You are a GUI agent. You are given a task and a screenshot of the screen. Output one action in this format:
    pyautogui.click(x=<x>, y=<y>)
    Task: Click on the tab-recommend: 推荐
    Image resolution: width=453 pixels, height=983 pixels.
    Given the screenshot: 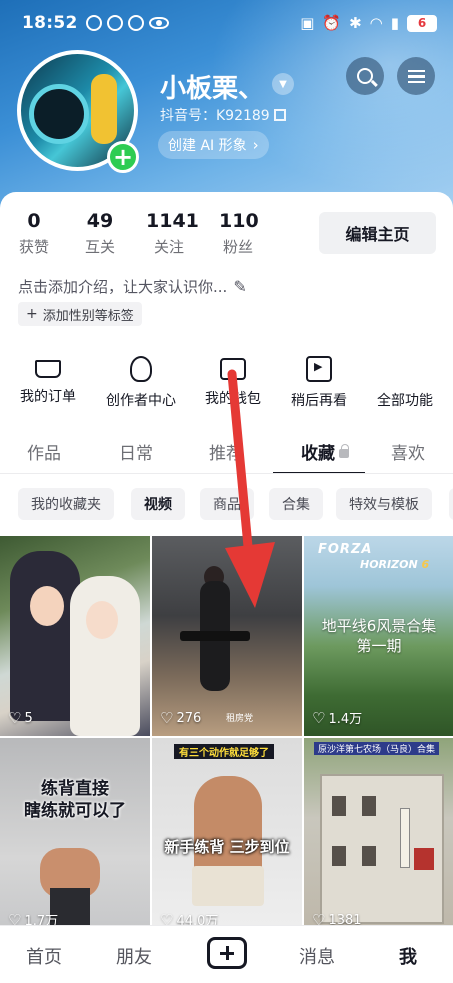 What is the action you would take?
    pyautogui.click(x=226, y=451)
    